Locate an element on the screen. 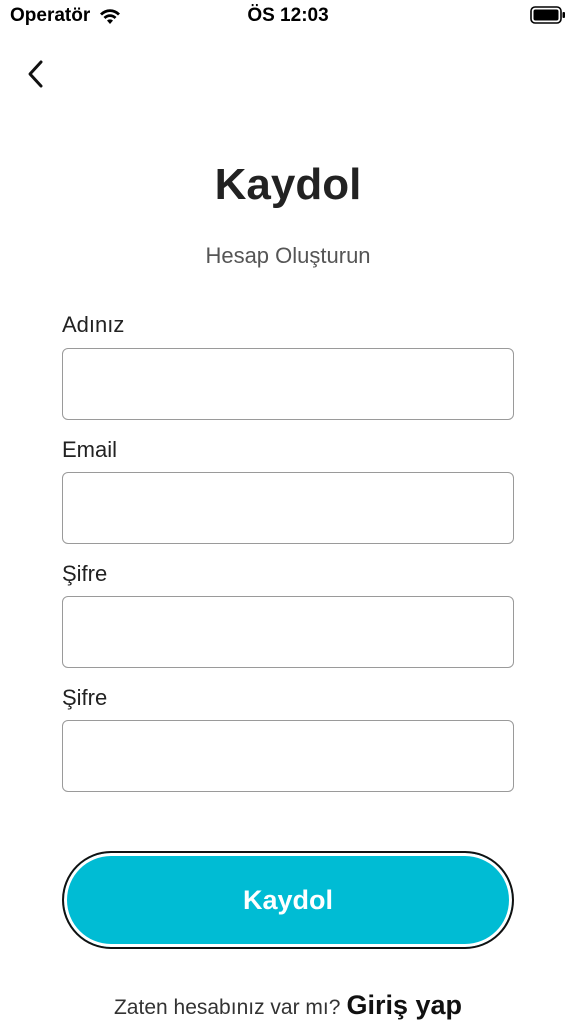 Image resolution: width=576 pixels, height=1024 pixels. page-title: Kaydol is located at coordinates (288, 184).